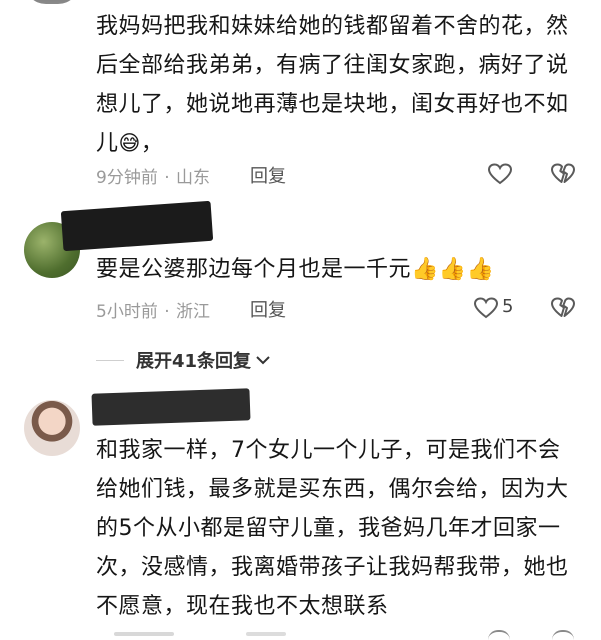 The image size is (601, 640). Describe the element at coordinates (332, 104) in the screenshot. I see `comment-line: 想儿了，她说地再薄也是块地，闺女再好也不如` at that location.